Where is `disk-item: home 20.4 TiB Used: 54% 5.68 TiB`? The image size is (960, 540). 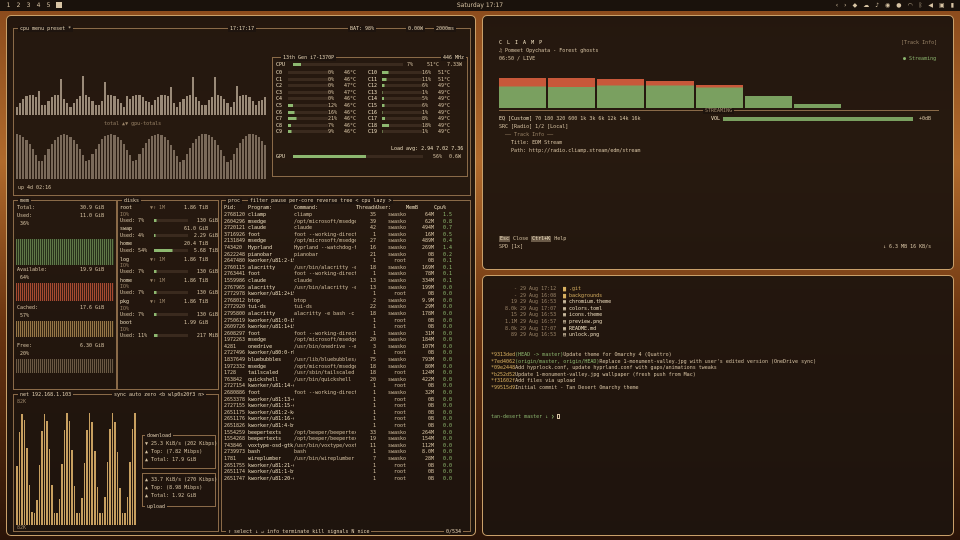
disk-item: home 20.4 TiB Used: 54% 5.68 TiB is located at coordinates (169, 247).